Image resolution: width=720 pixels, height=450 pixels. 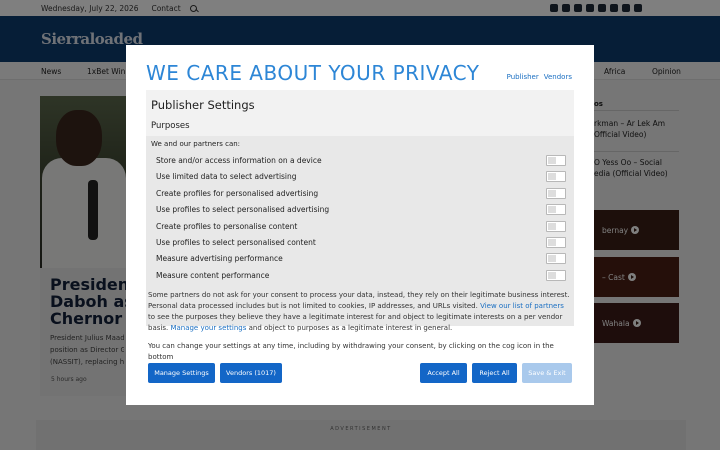 I want to click on manage-settings-link: Manage your settings, so click(x=208, y=328).